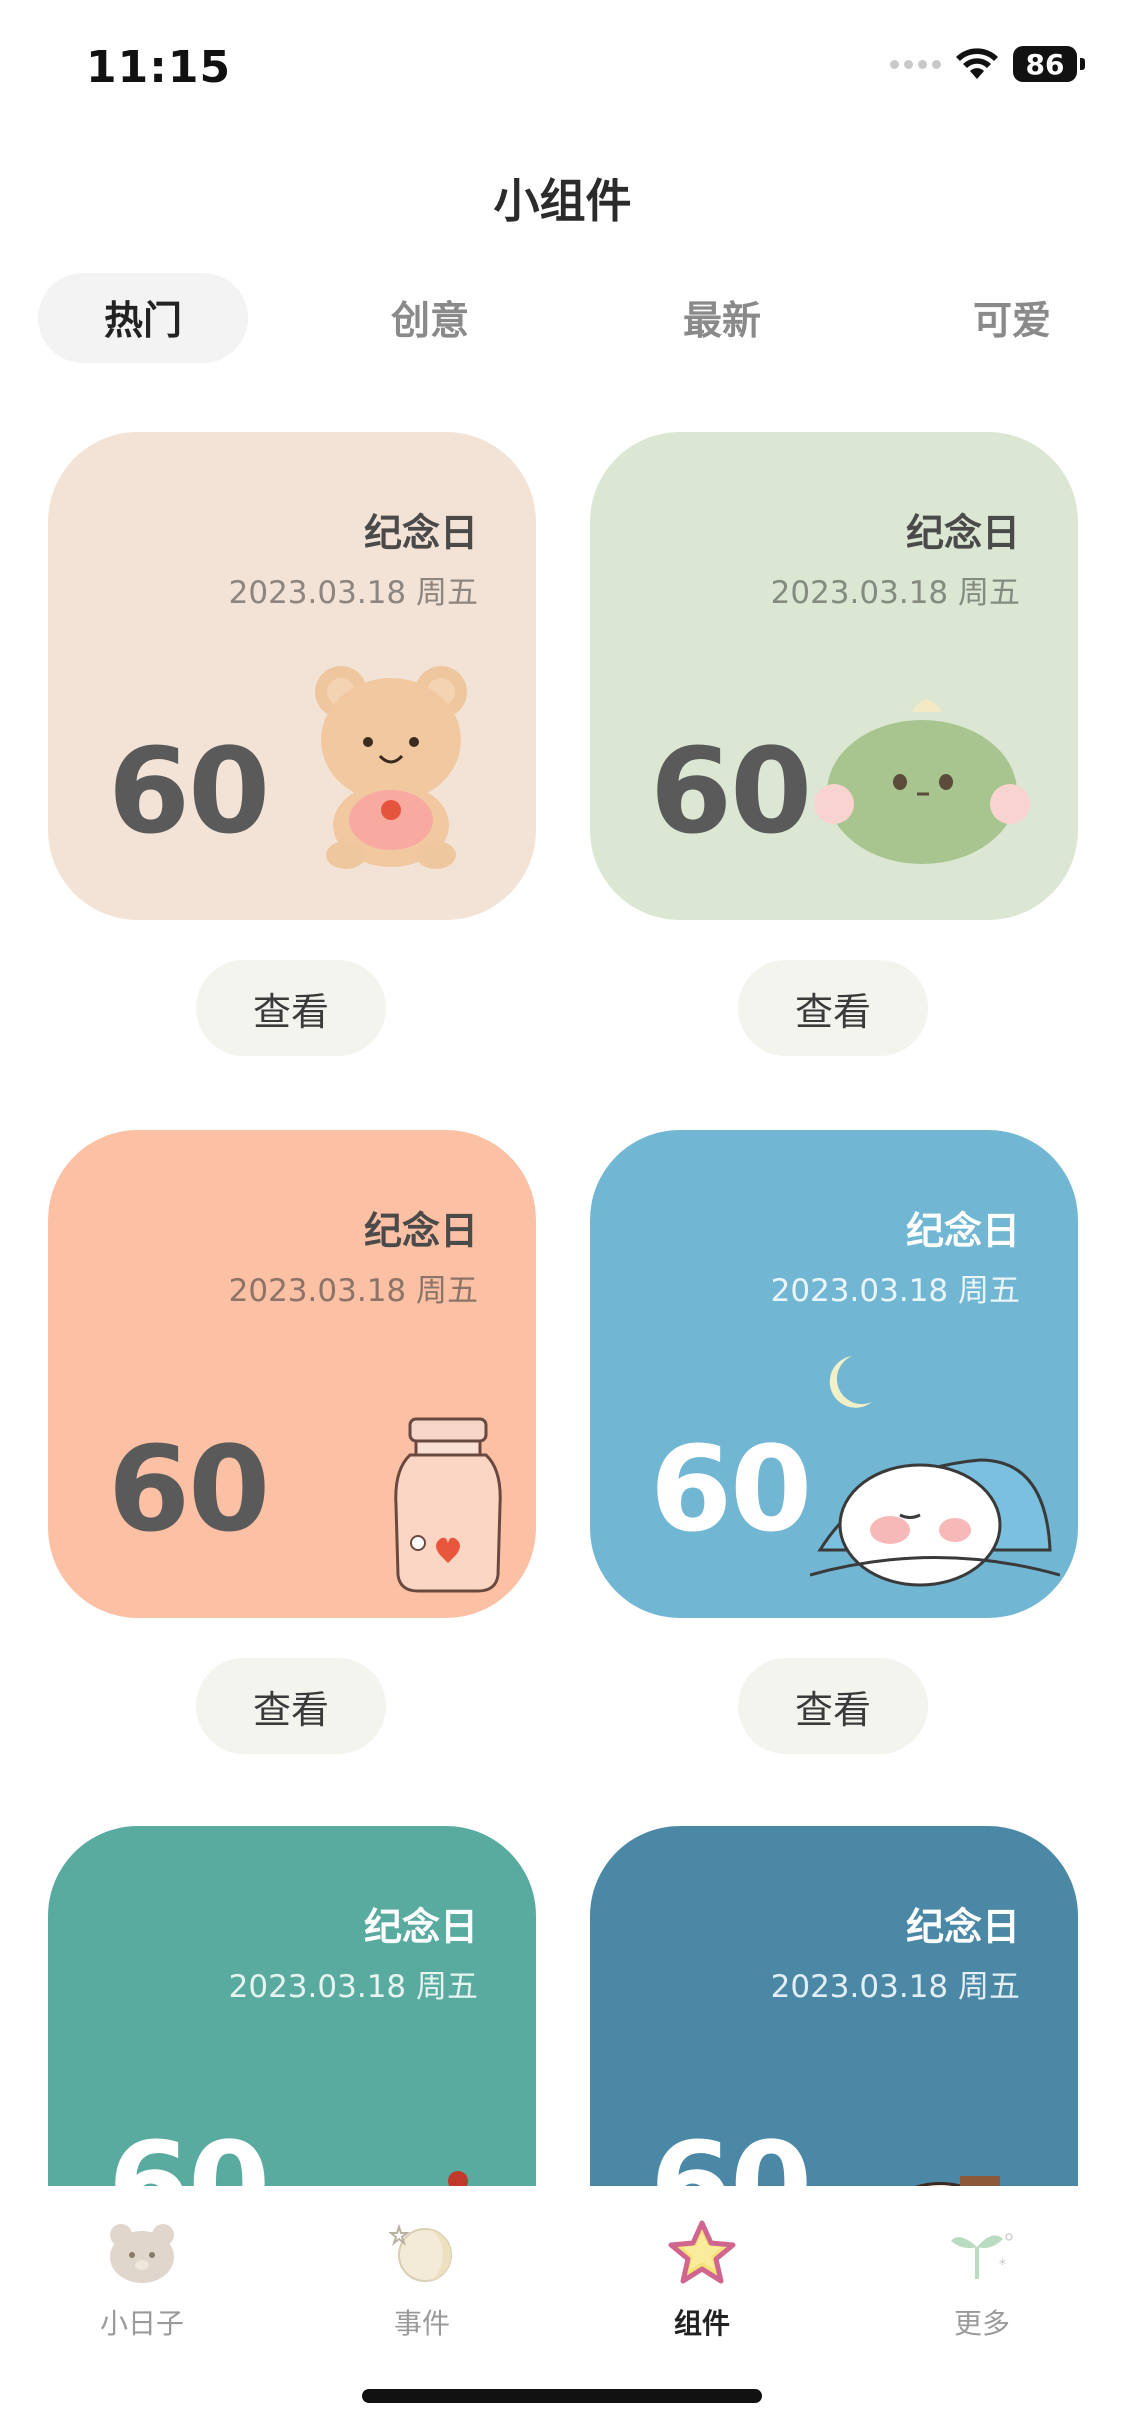 The width and height of the screenshot is (1125, 2436). What do you see at coordinates (562, 201) in the screenshot?
I see `page-title: 小组件` at bounding box center [562, 201].